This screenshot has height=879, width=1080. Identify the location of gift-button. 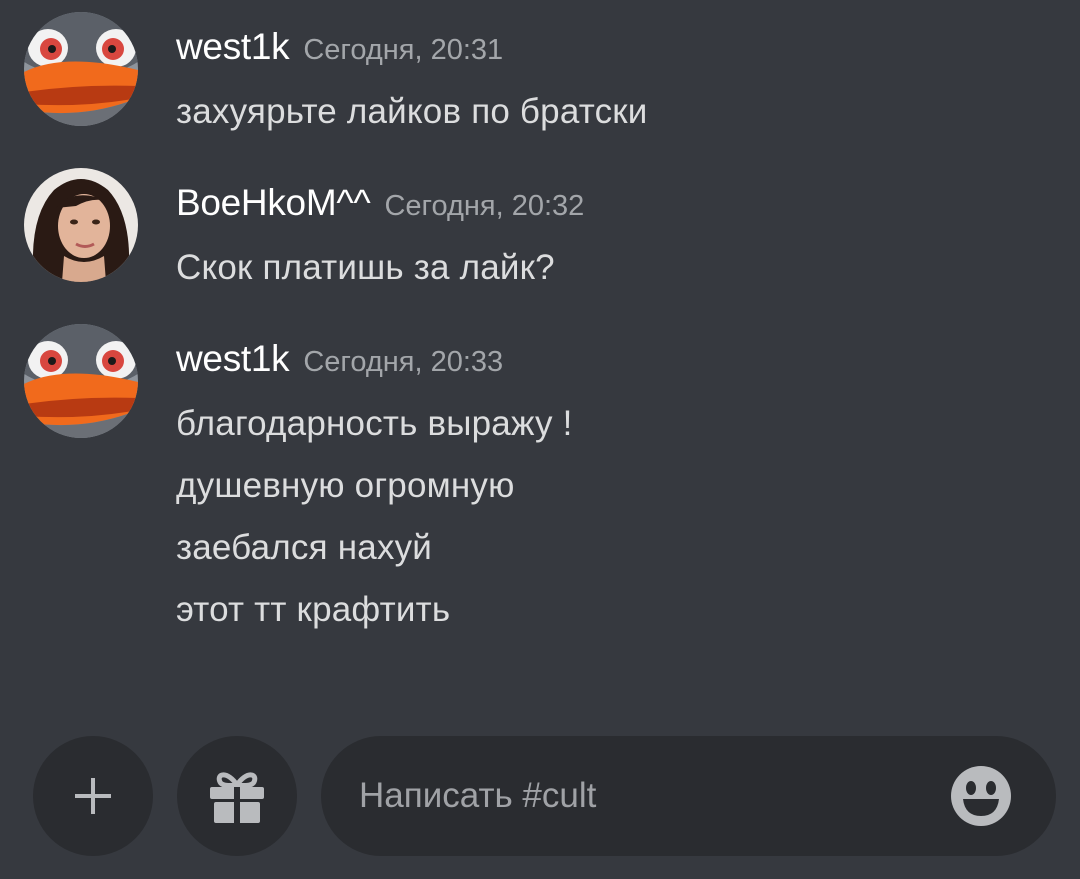
(237, 796).